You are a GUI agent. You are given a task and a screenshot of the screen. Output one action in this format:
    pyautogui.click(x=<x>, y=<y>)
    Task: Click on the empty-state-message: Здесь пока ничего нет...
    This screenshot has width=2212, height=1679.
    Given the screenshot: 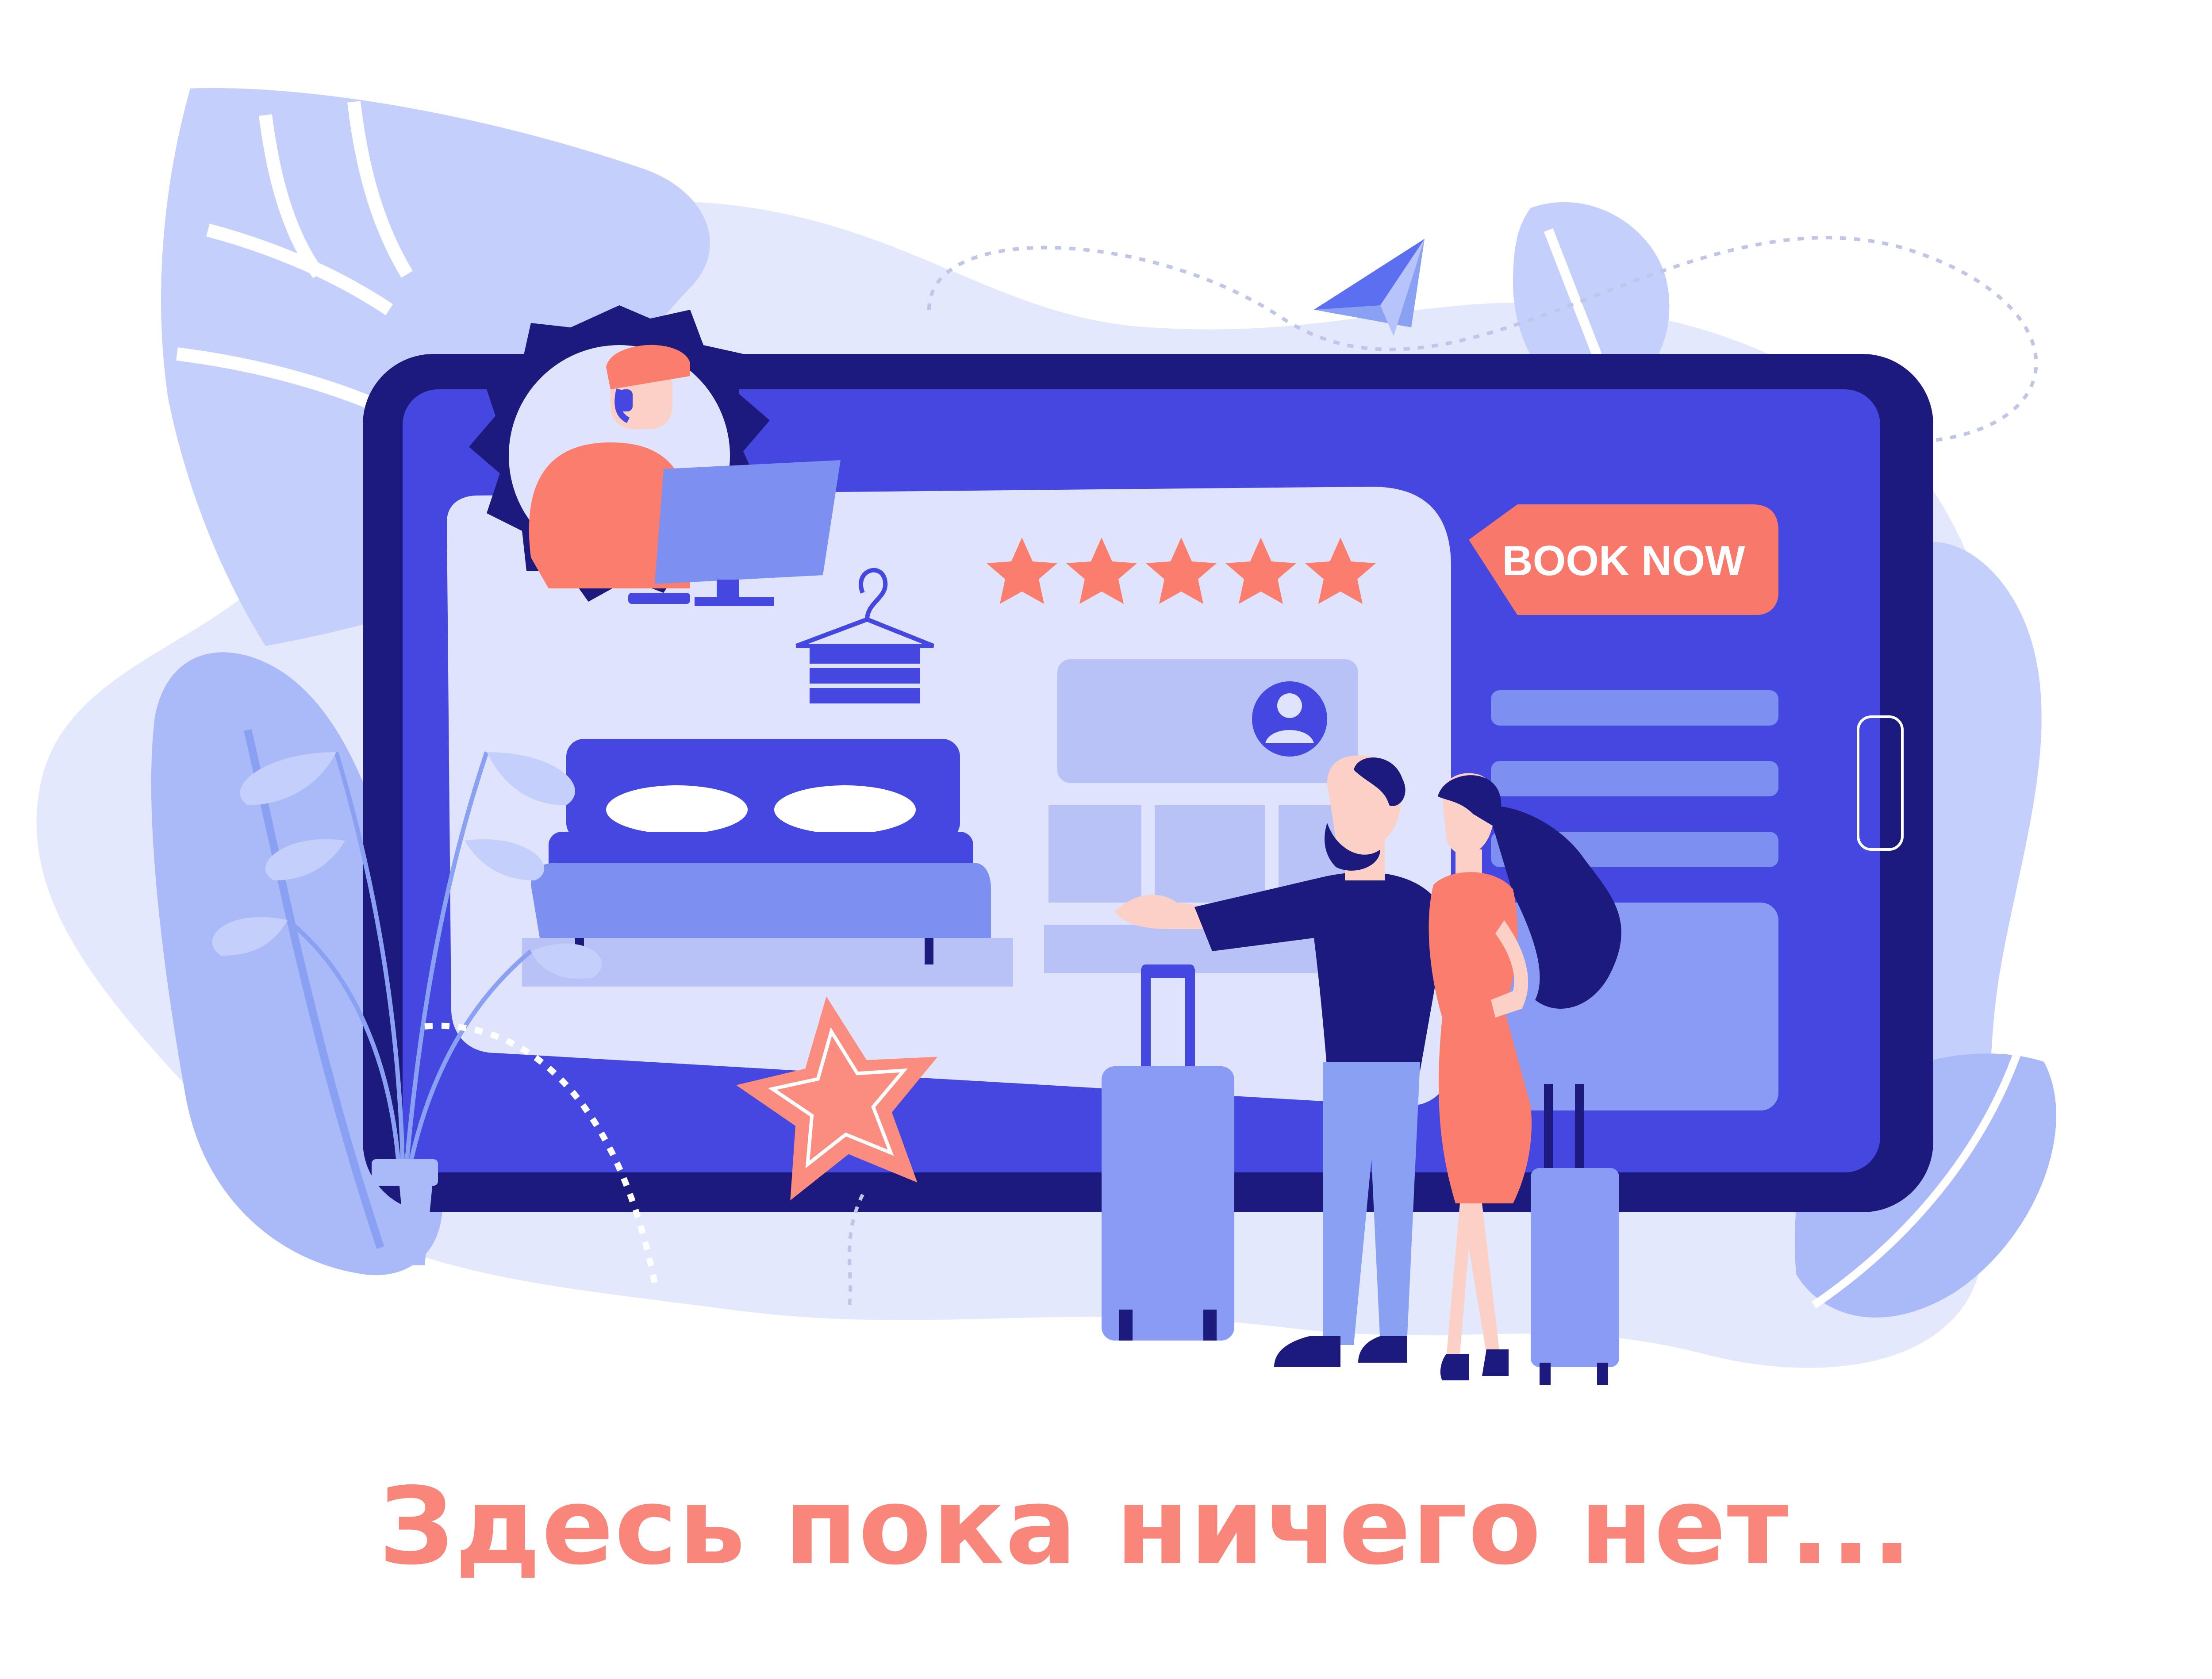 What is the action you would take?
    pyautogui.click(x=1146, y=1526)
    